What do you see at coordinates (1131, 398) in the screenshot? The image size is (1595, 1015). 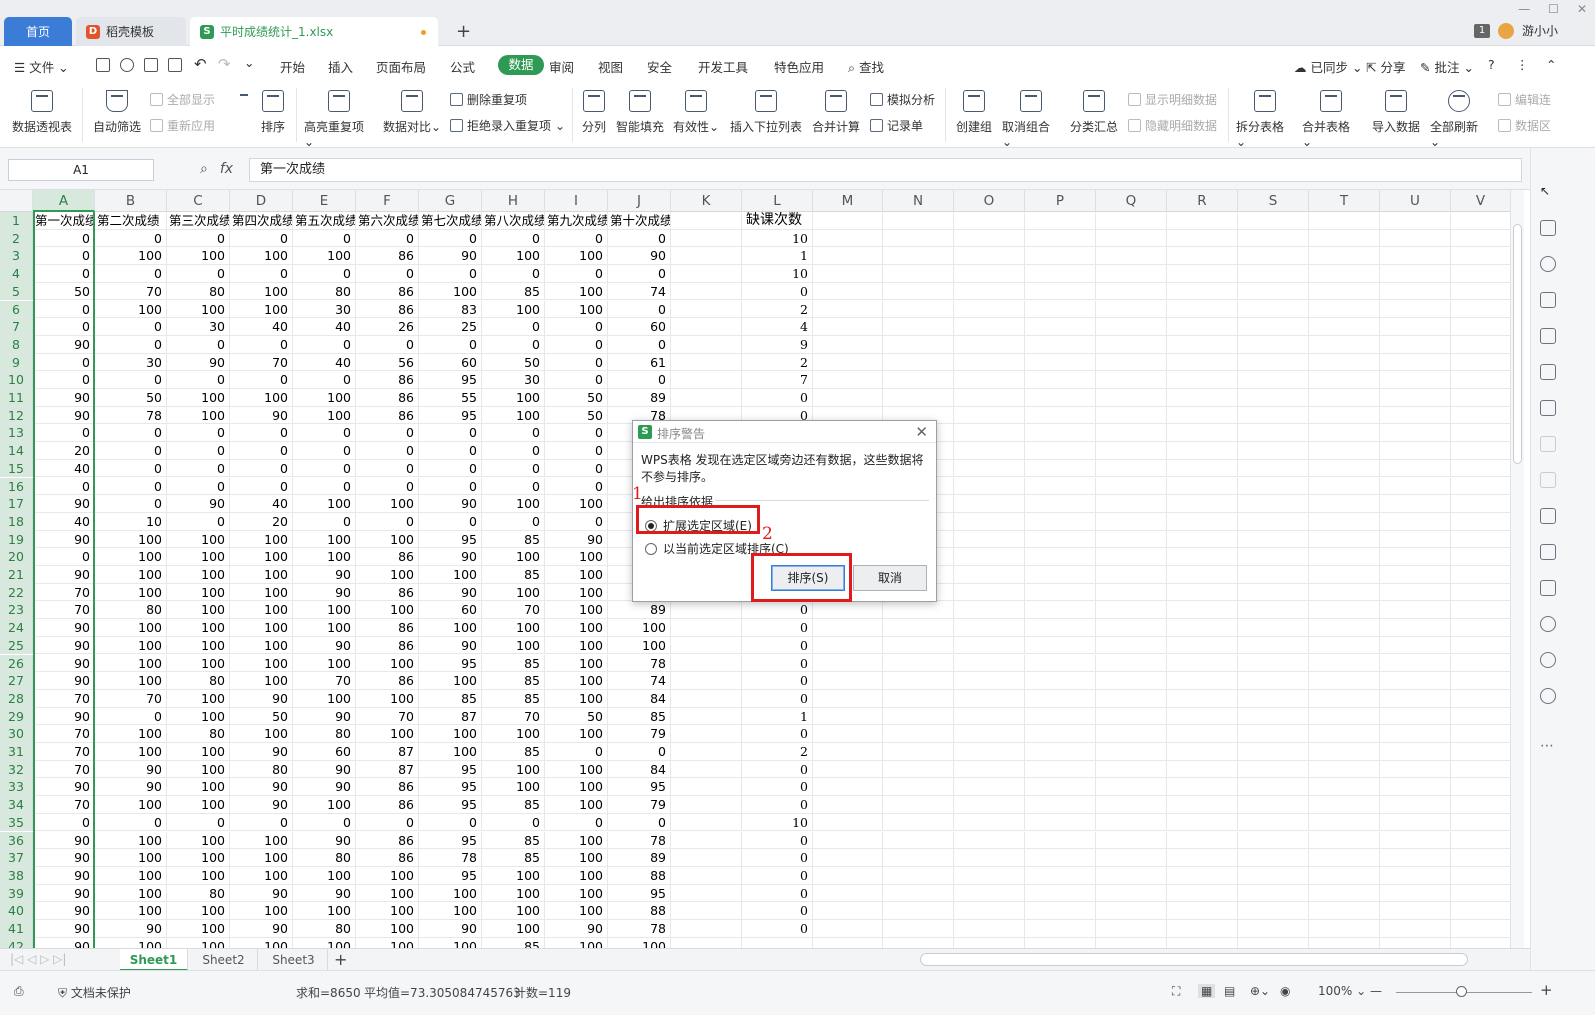 I see `cell-Q11` at bounding box center [1131, 398].